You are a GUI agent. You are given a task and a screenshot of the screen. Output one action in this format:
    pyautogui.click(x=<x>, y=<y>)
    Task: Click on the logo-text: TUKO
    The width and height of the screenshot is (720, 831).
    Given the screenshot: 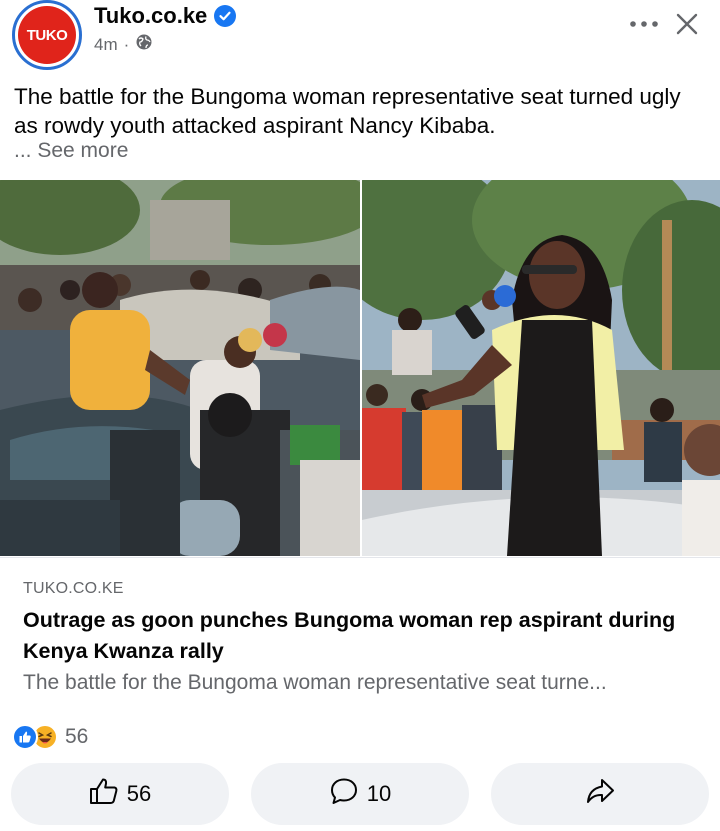 What is the action you would take?
    pyautogui.click(x=47, y=35)
    